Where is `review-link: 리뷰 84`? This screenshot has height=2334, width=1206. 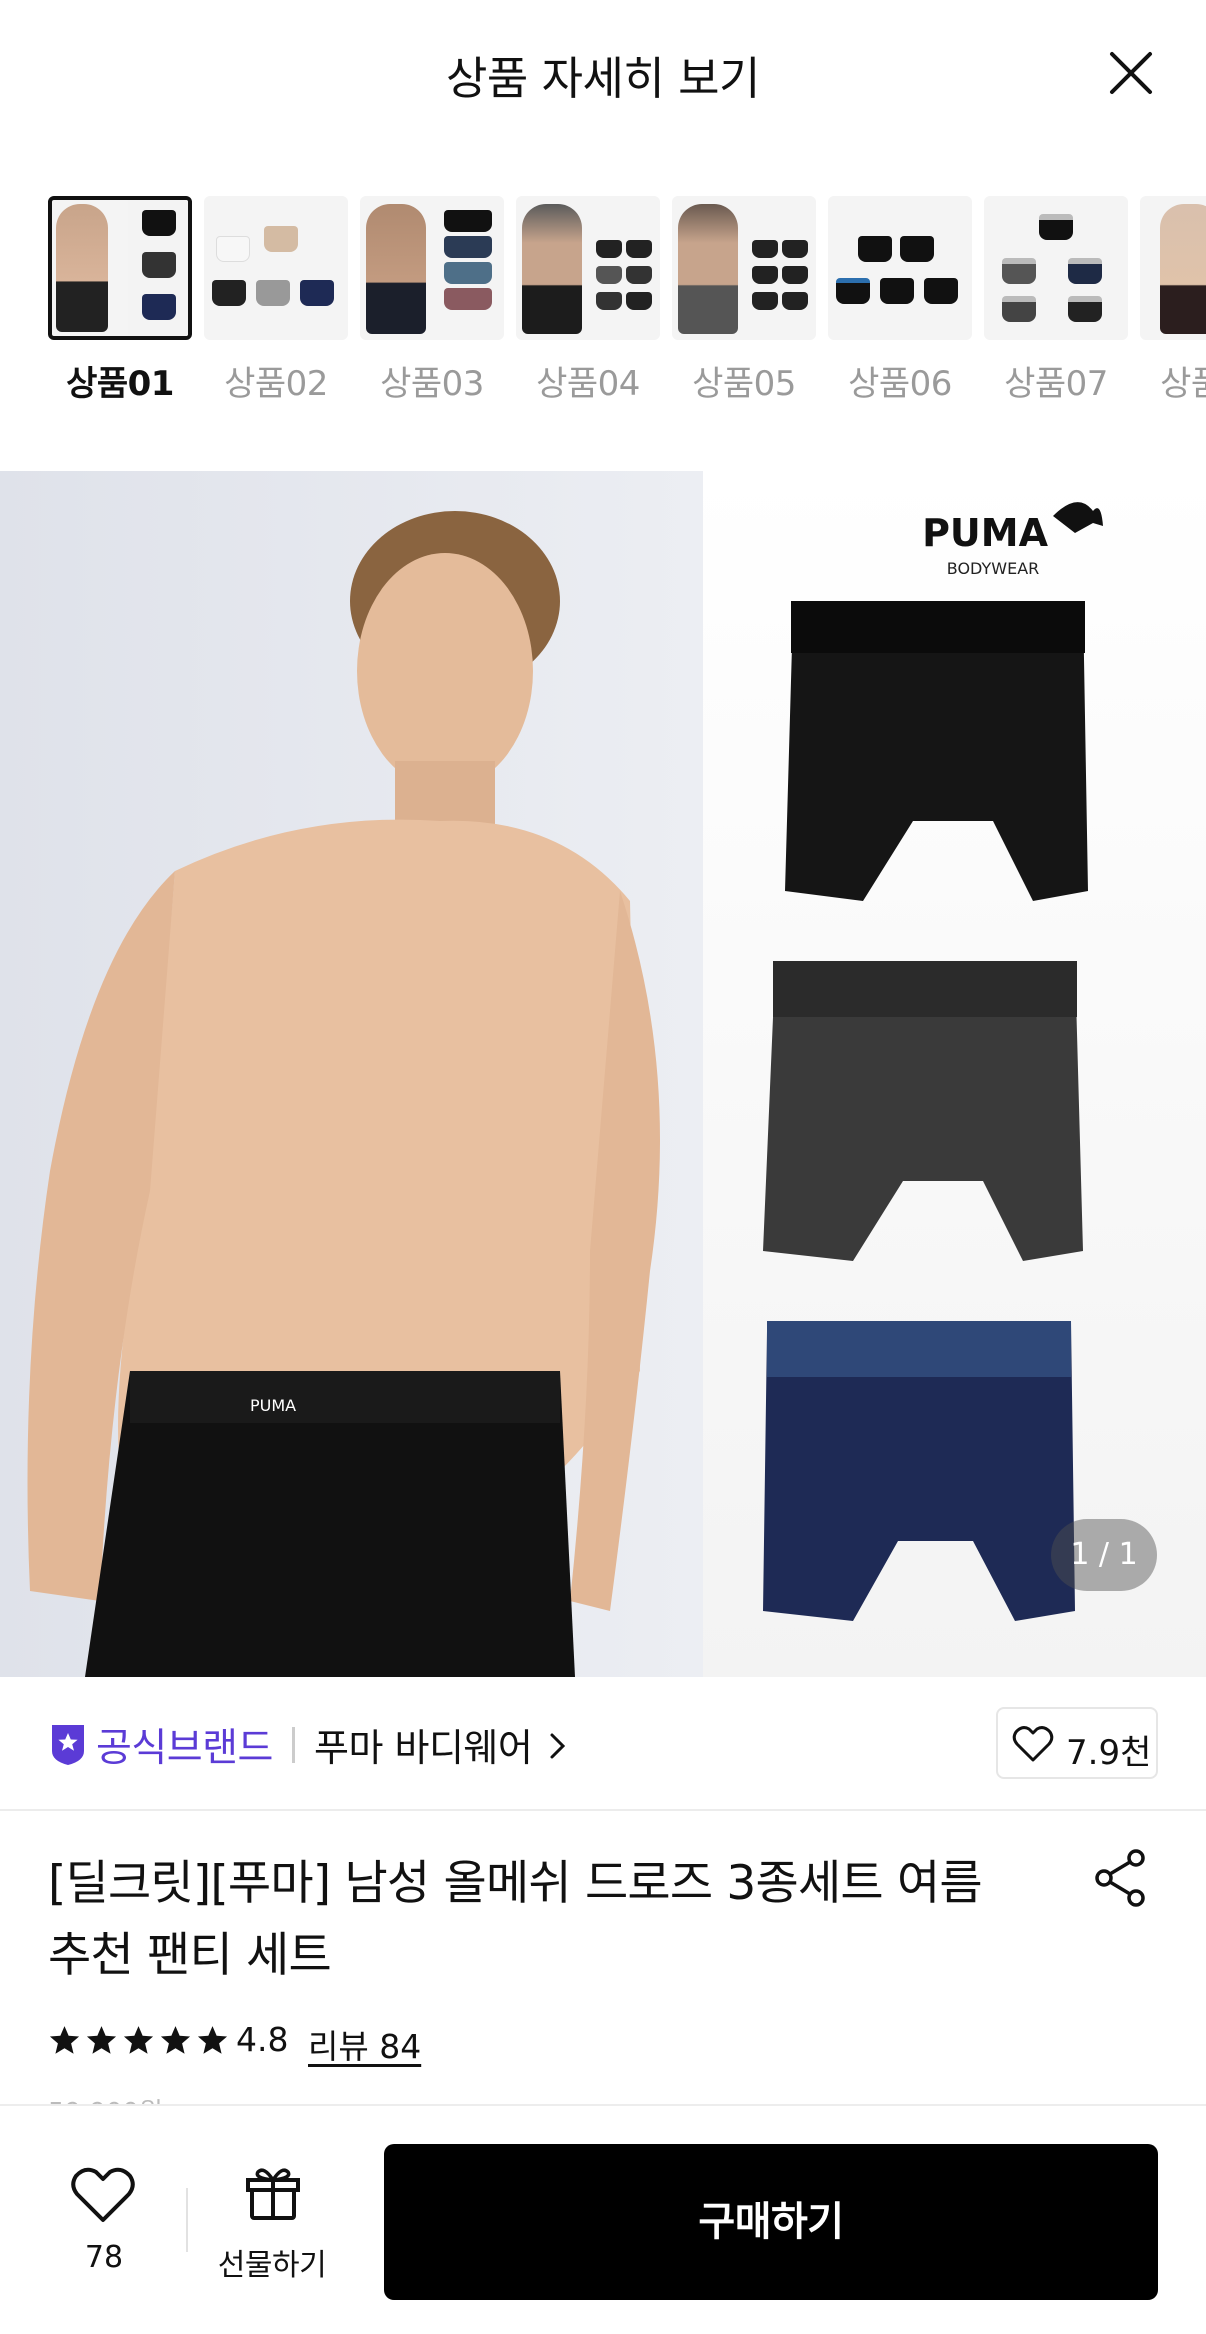 review-link: 리뷰 84 is located at coordinates (364, 2044).